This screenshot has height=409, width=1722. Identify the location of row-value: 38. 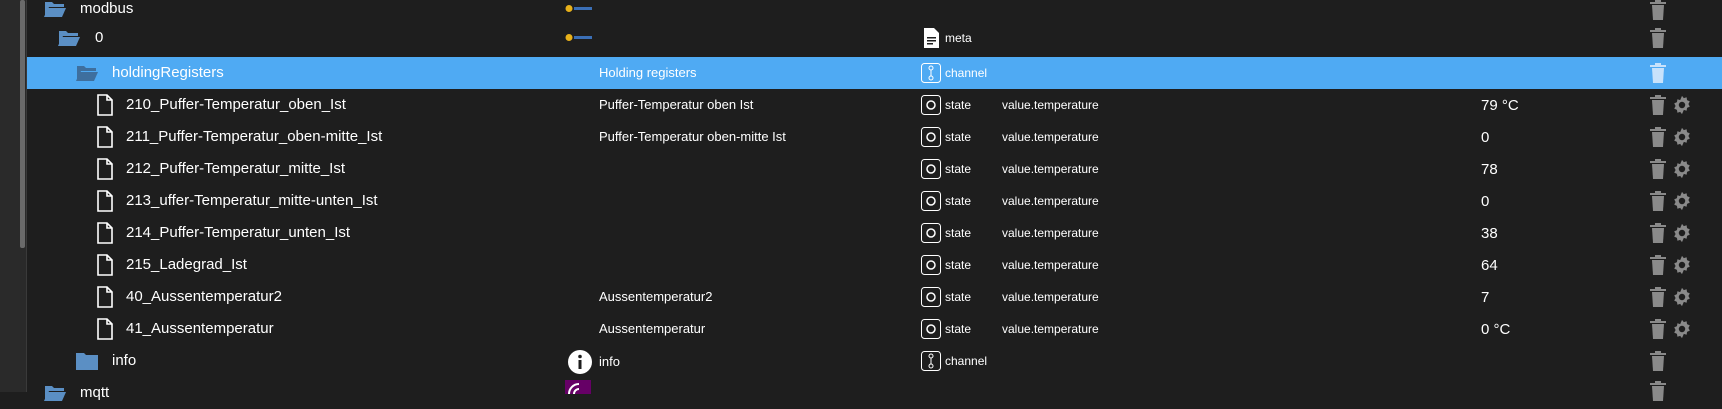
(1489, 233).